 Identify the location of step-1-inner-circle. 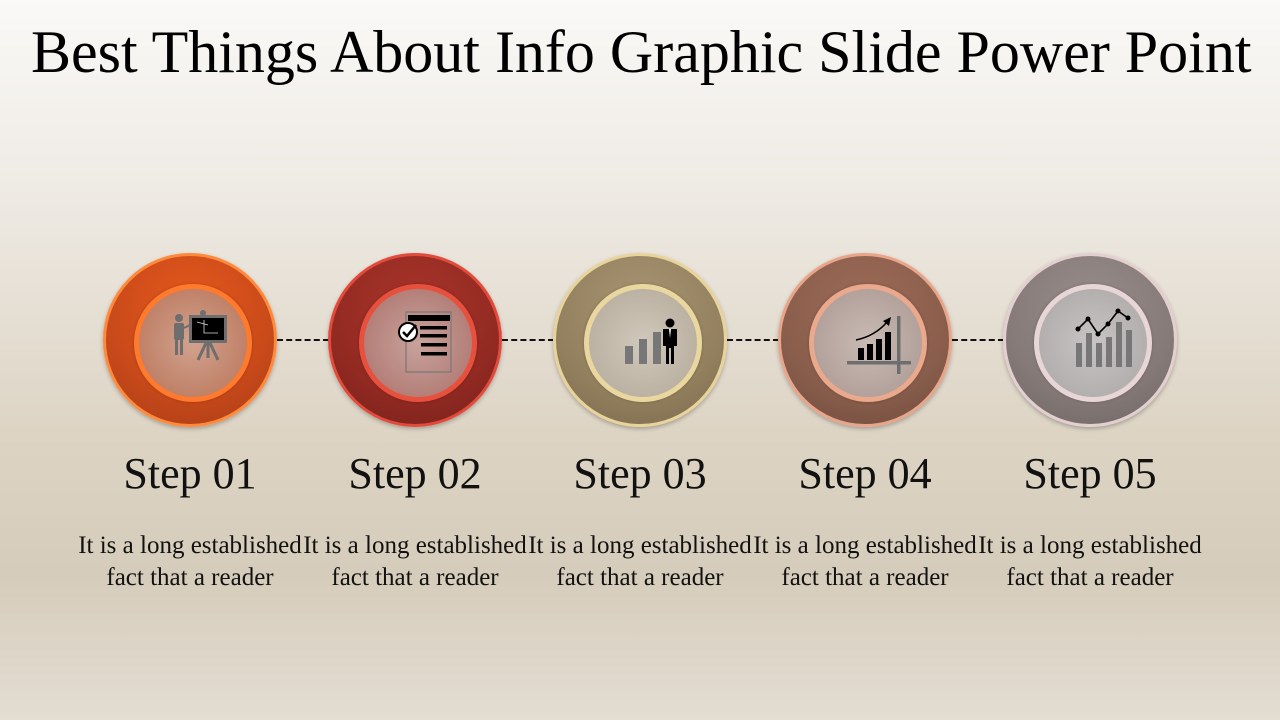
(193, 343).